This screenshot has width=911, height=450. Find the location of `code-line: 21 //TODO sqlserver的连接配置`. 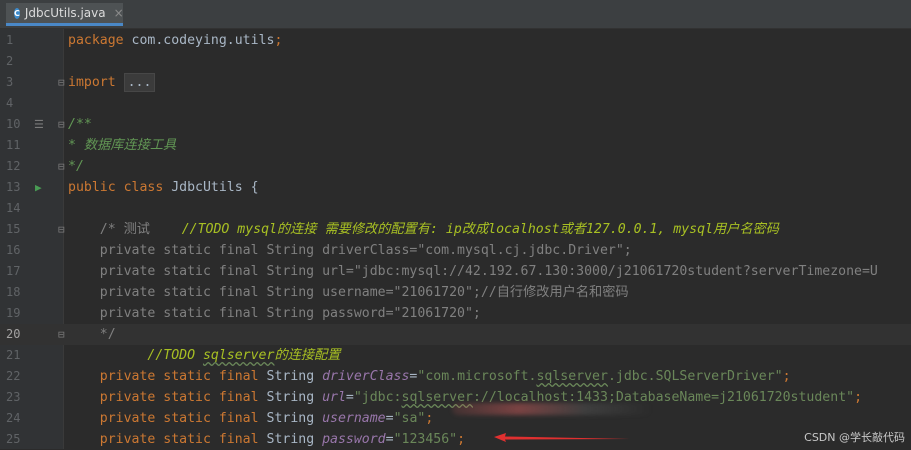

code-line: 21 //TODO sqlserver的连接配置 is located at coordinates (455, 355).